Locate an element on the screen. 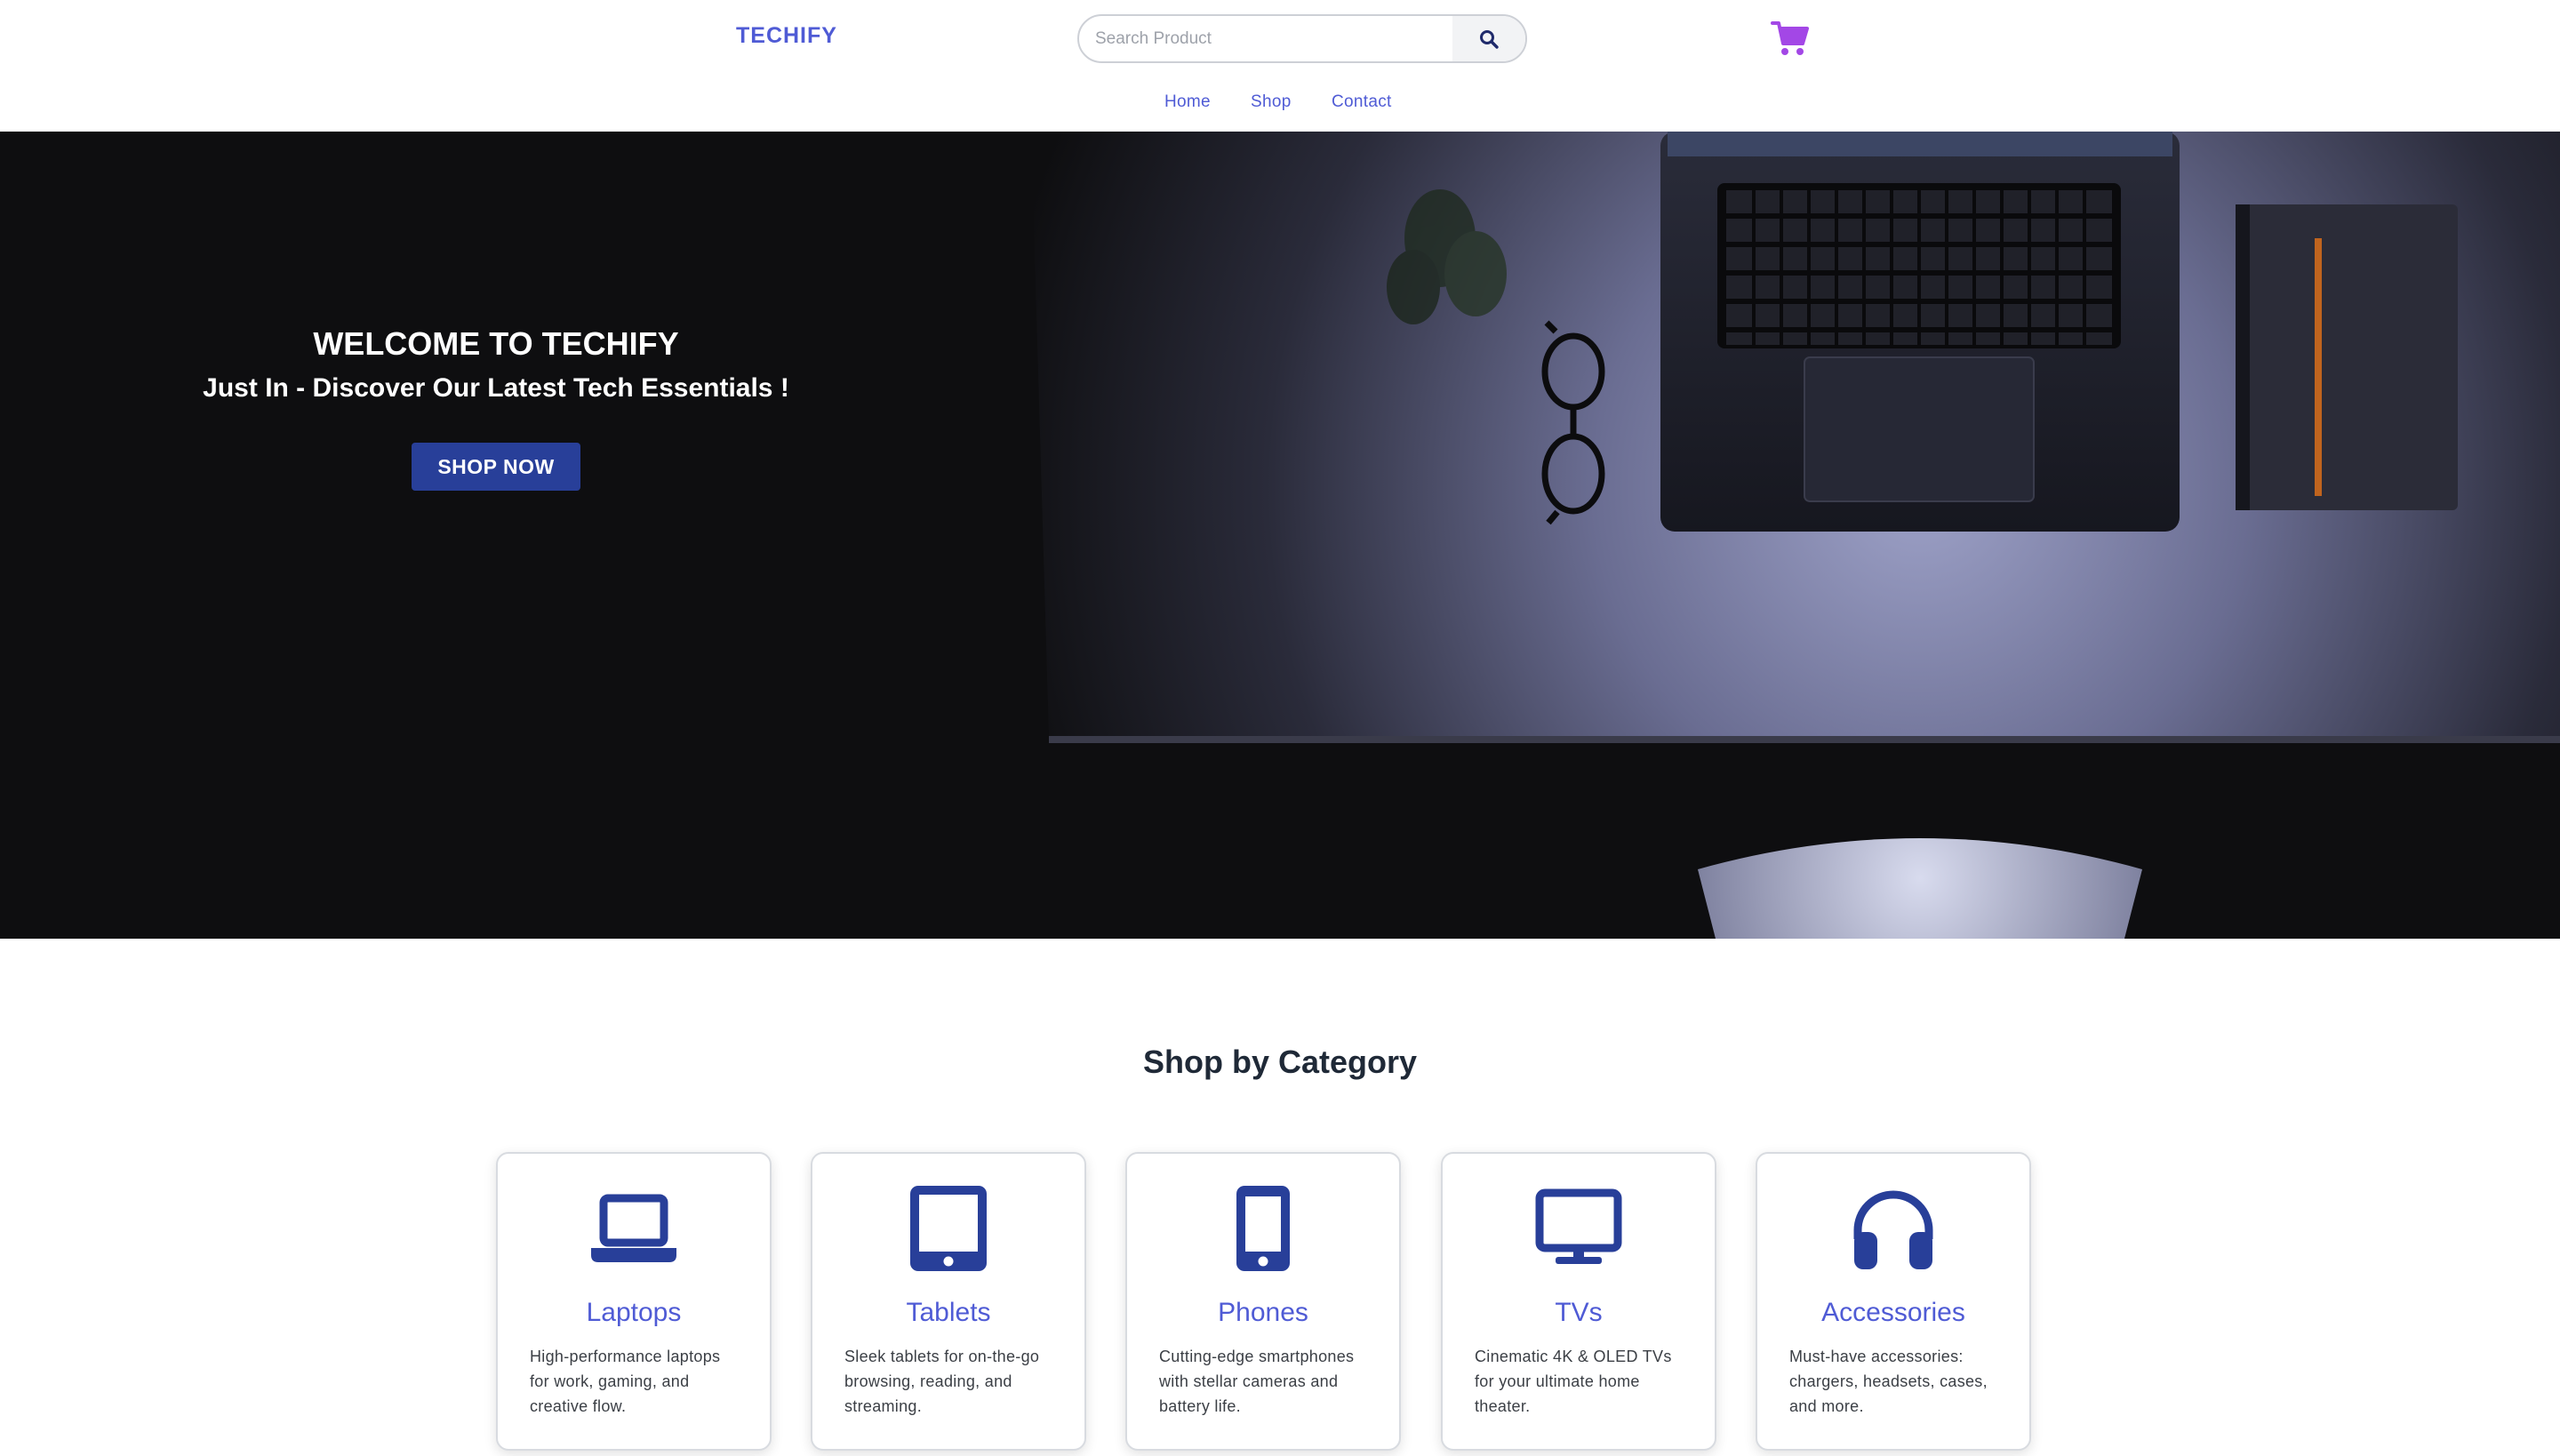  nav-shop: Shop is located at coordinates (1271, 102).